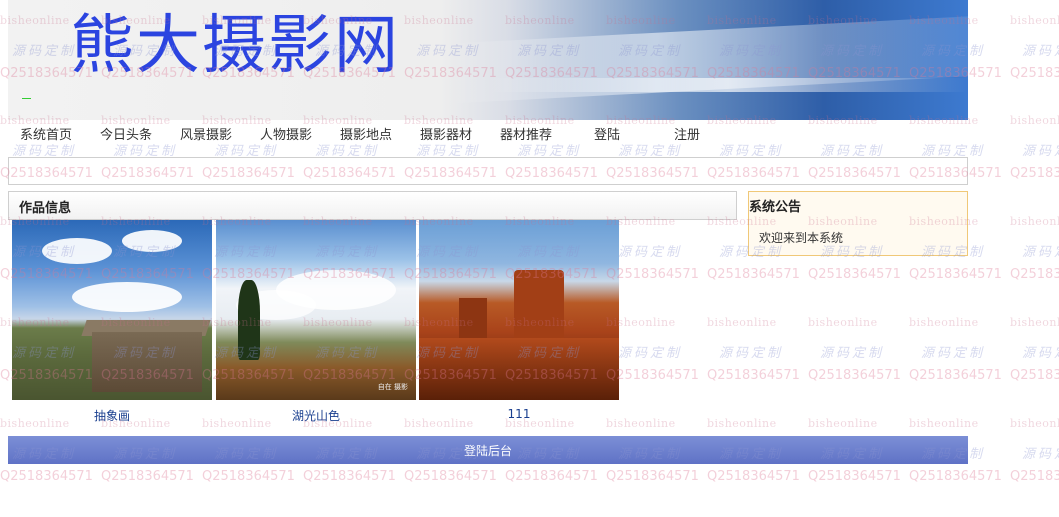 This screenshot has height=517, width=1059. What do you see at coordinates (235, 46) in the screenshot?
I see `site-title: 熊大摄影网` at bounding box center [235, 46].